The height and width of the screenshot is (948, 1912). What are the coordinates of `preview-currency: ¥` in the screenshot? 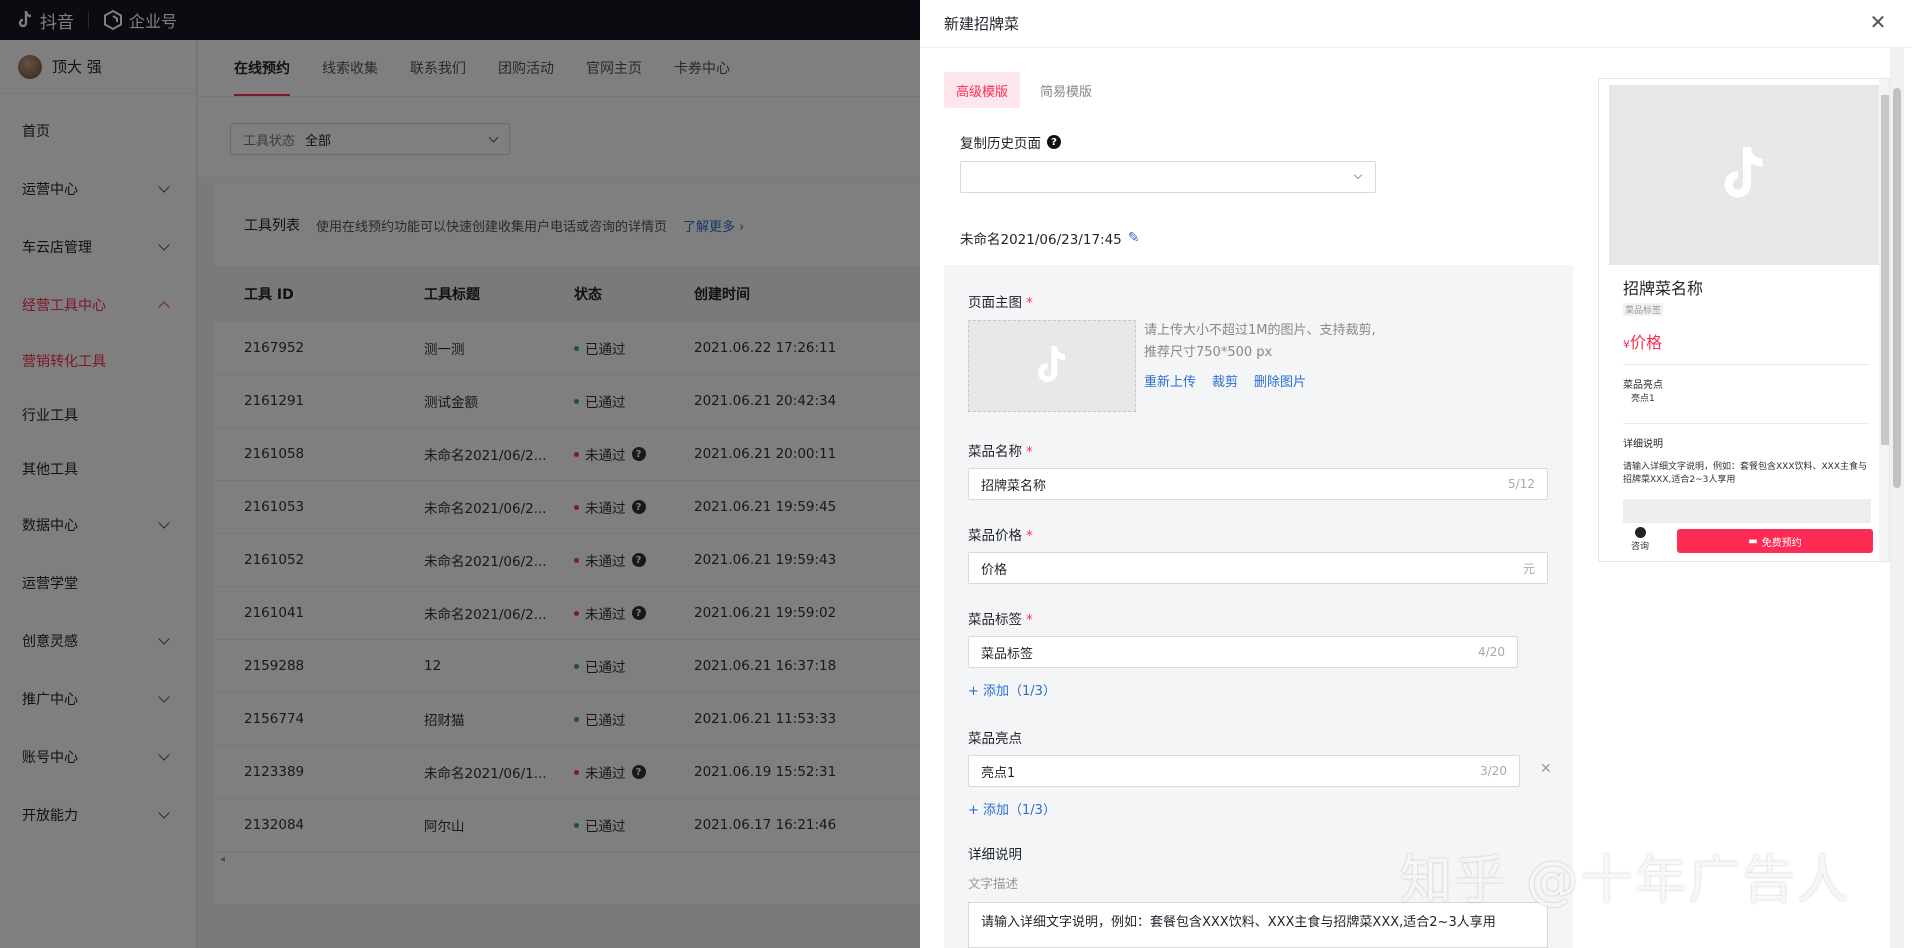 It's located at (1626, 344).